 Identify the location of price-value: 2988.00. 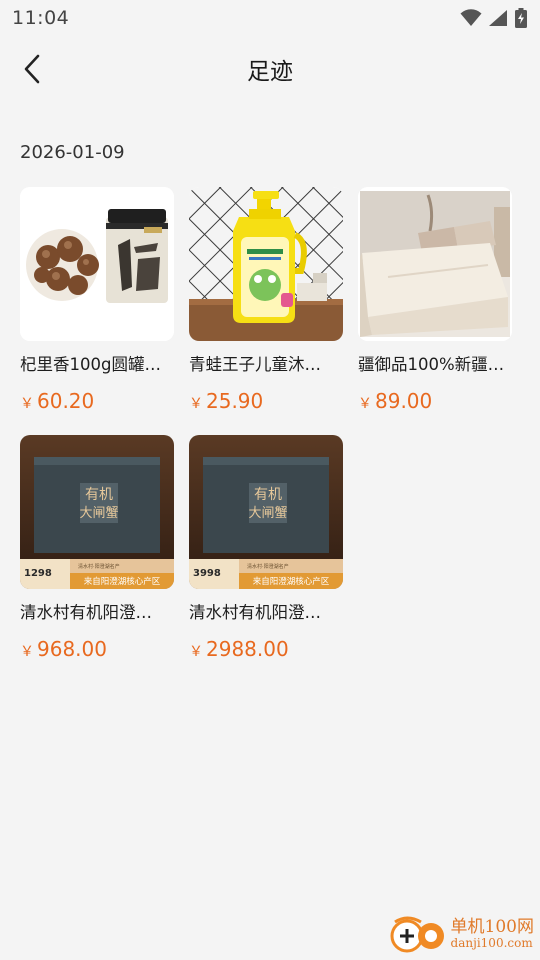
(247, 649).